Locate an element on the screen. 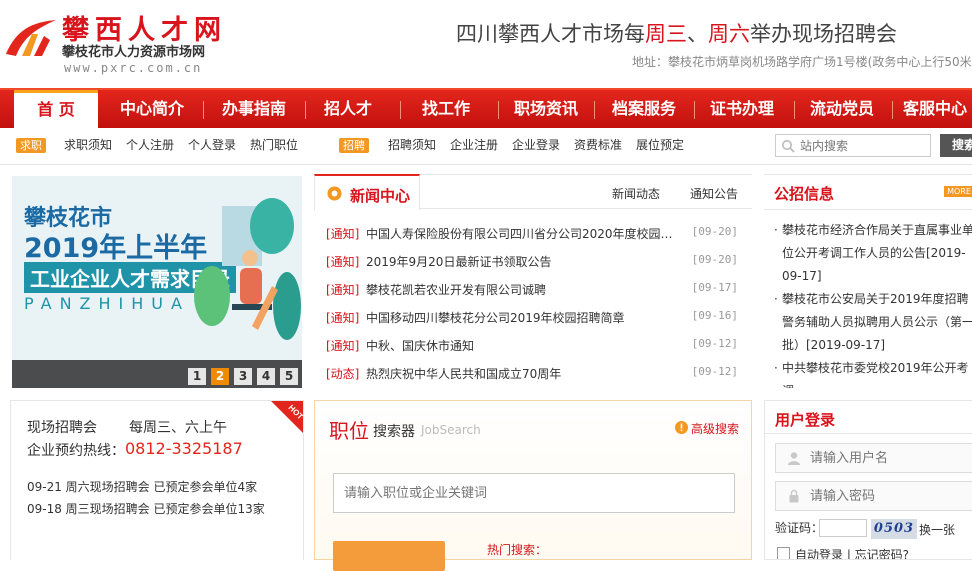 The width and height of the screenshot is (972, 571). lock-icon is located at coordinates (794, 496).